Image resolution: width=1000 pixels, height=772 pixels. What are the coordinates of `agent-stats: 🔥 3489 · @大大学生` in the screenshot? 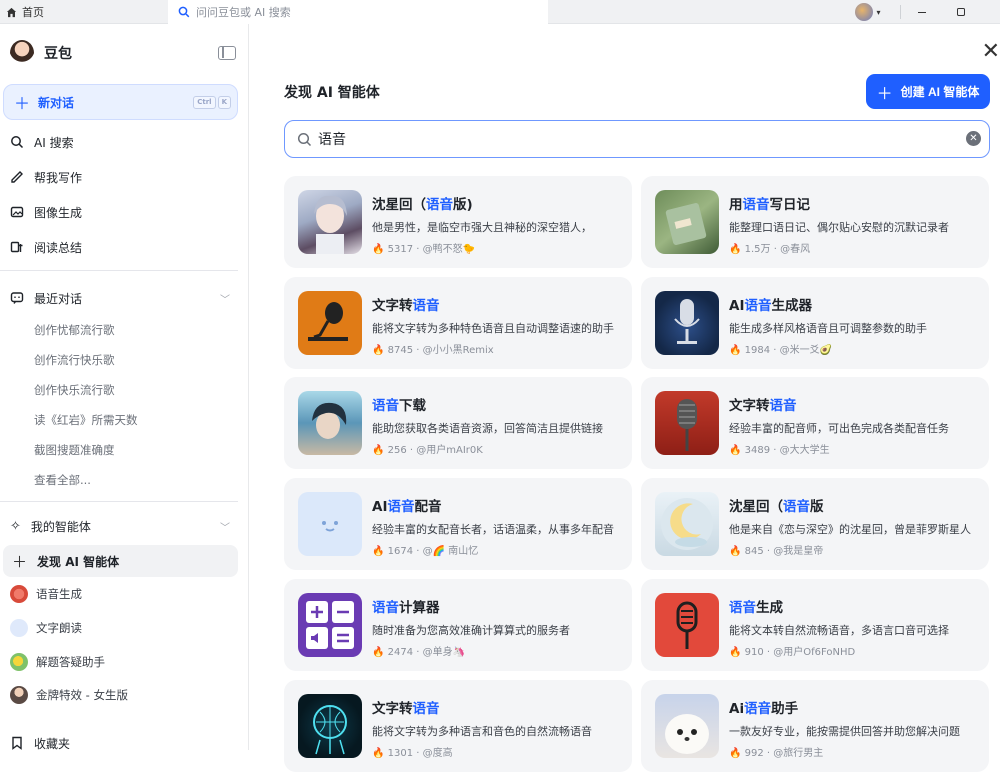 It's located at (779, 450).